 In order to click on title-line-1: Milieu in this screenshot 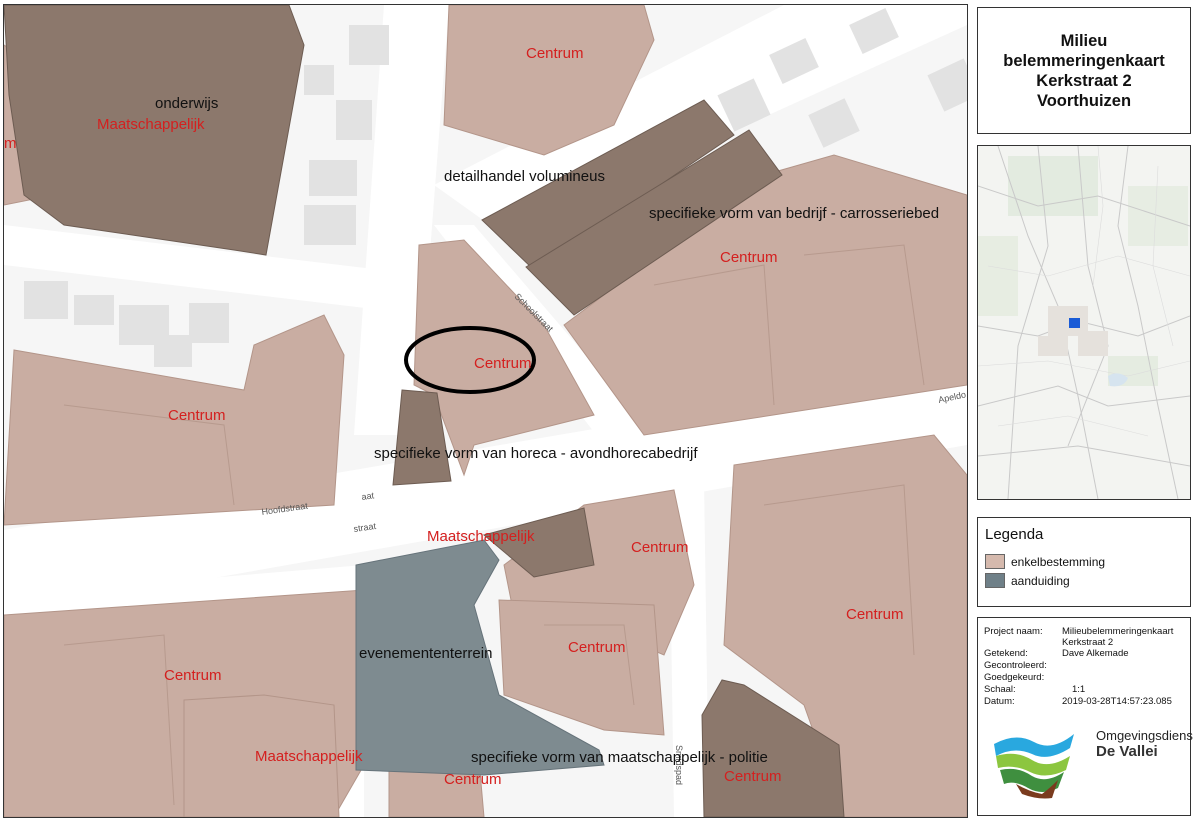, I will do `click(1084, 40)`.